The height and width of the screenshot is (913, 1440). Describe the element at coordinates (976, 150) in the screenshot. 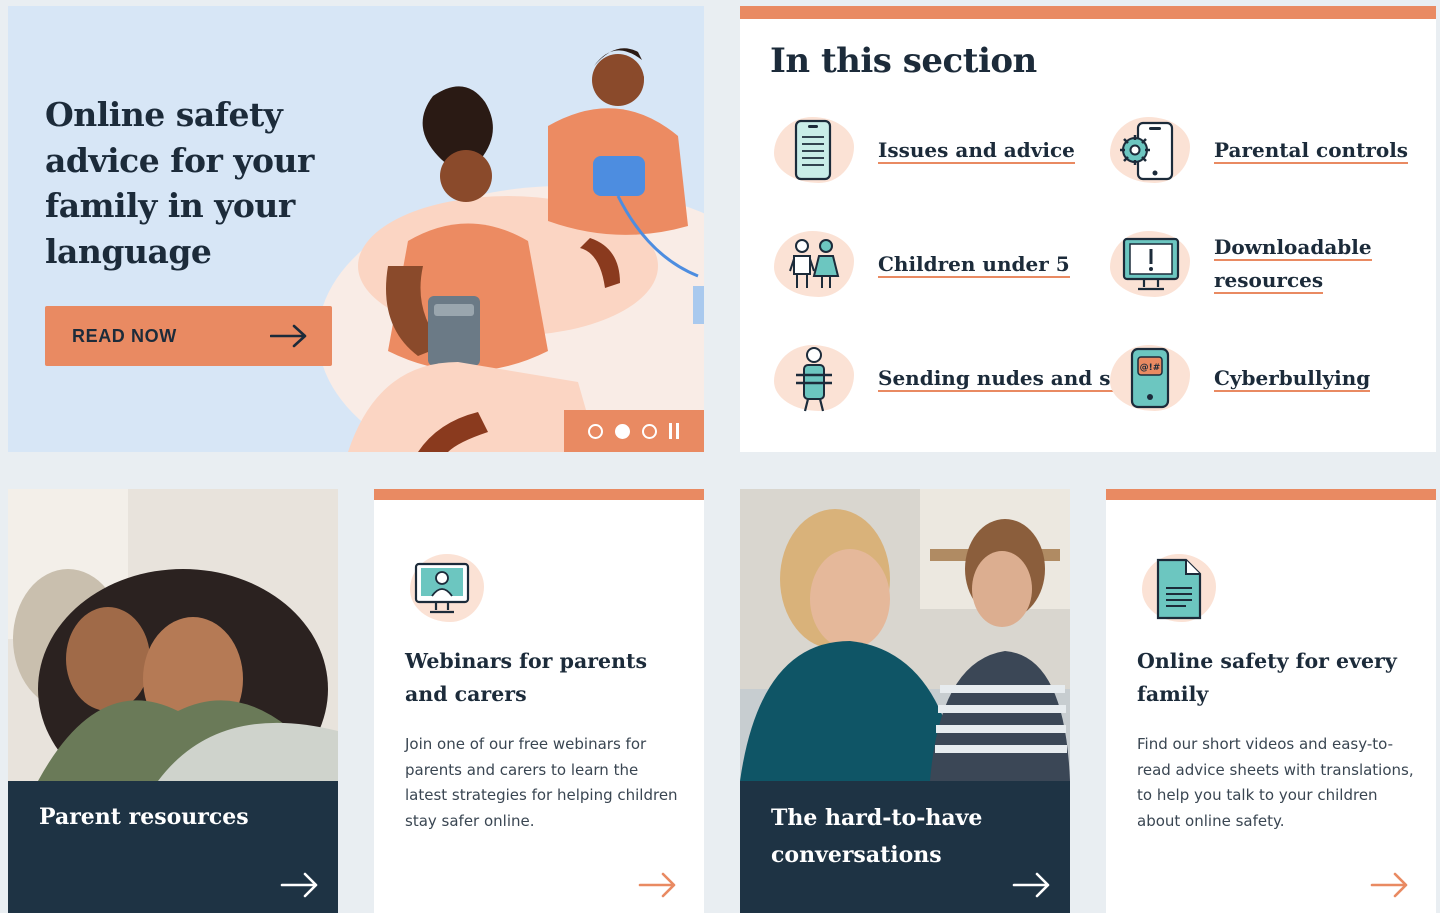

I see `section-link-label: Issues and advice` at that location.